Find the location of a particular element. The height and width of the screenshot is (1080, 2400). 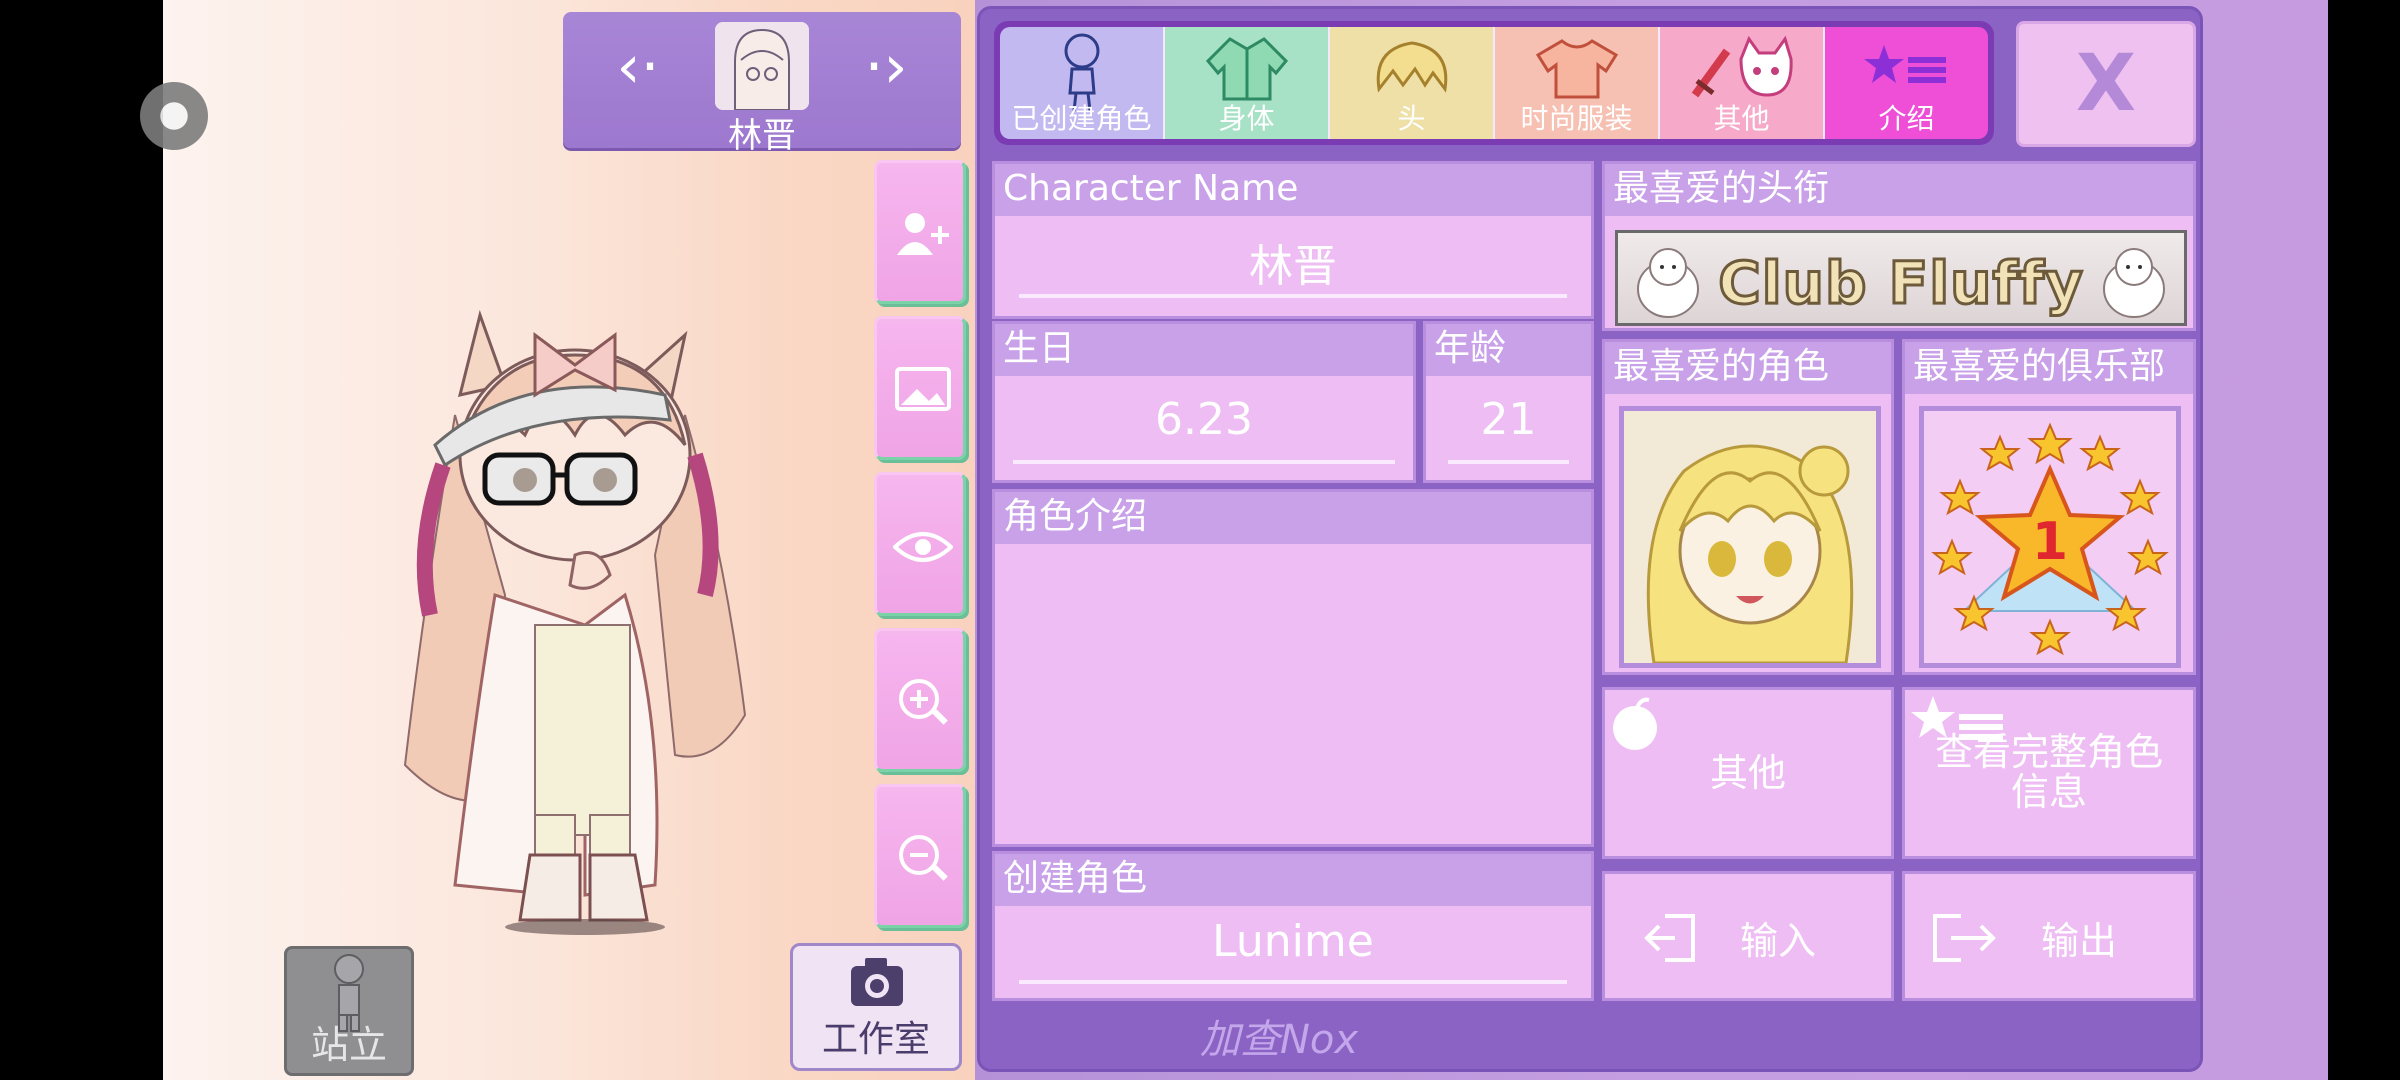

favorite-club-badge: 1 is located at coordinates (2050, 537).